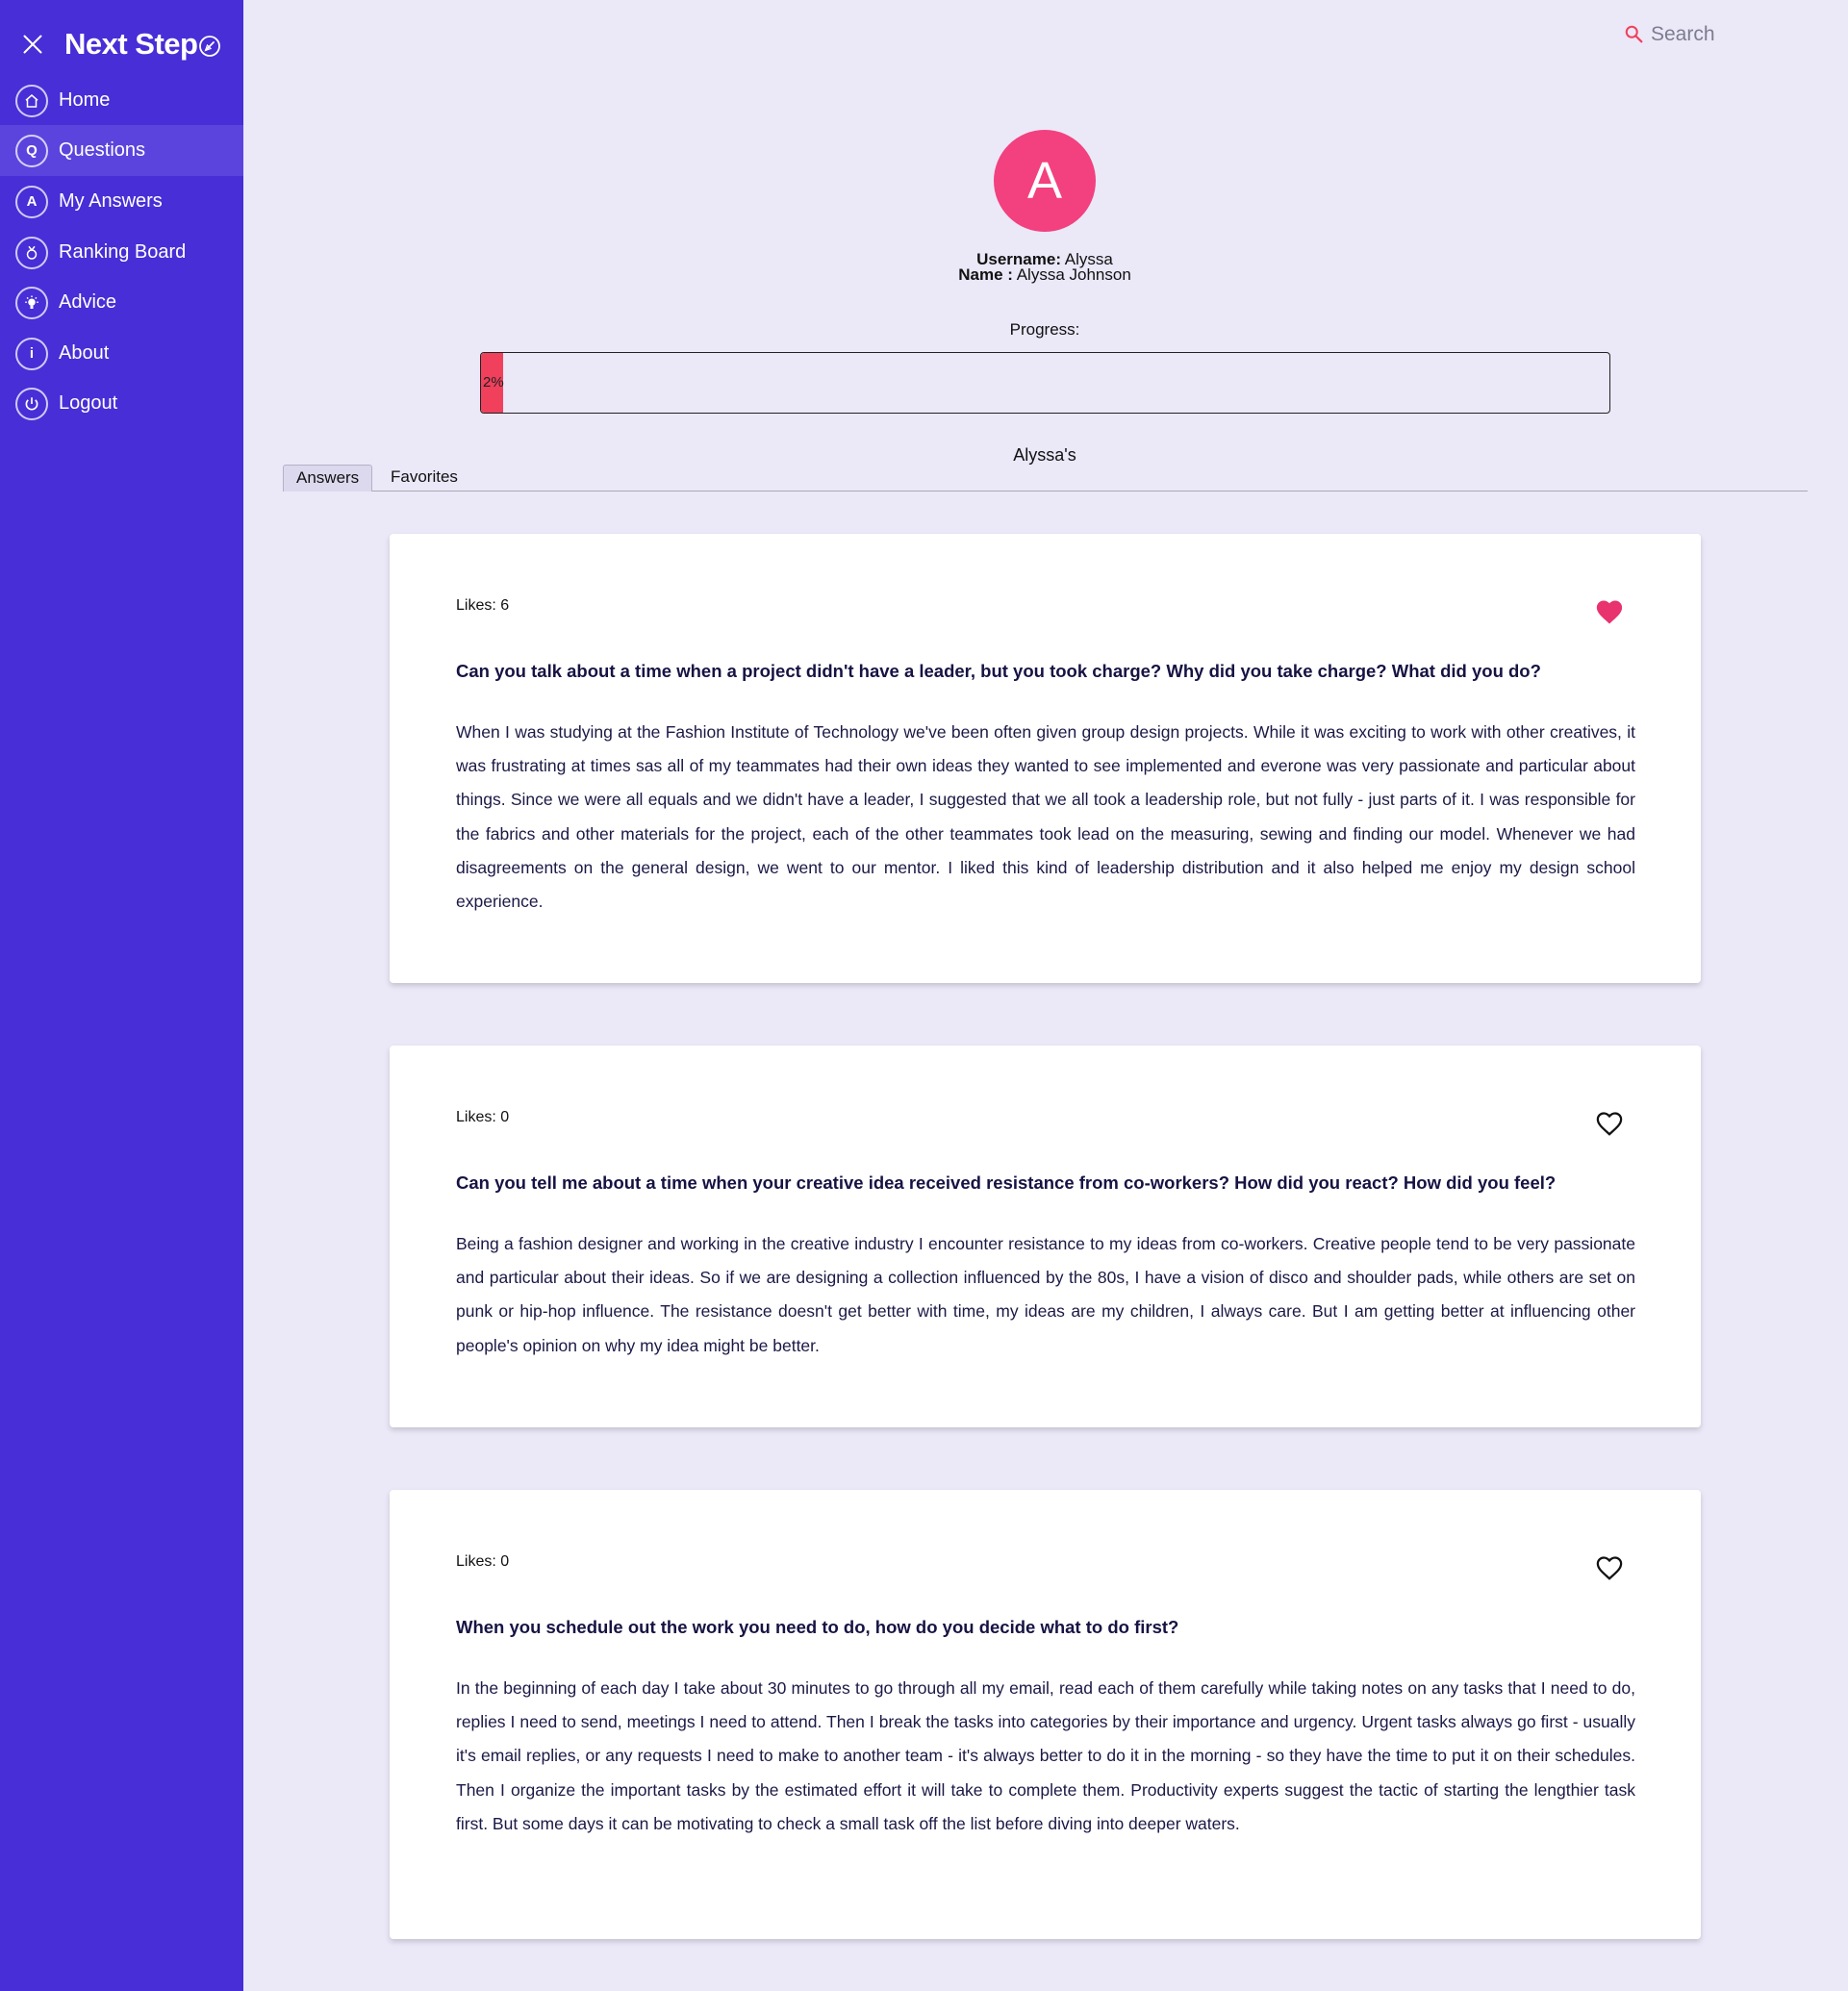 This screenshot has width=1848, height=1991. I want to click on name-label: Name :, so click(985, 274).